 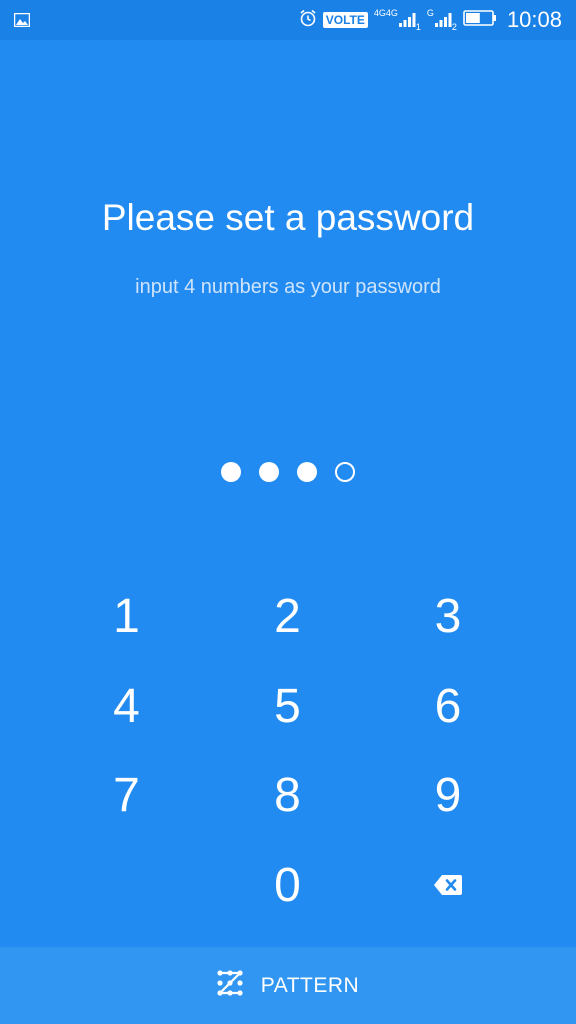 I want to click on volte-badge: VOLTE, so click(x=345, y=20).